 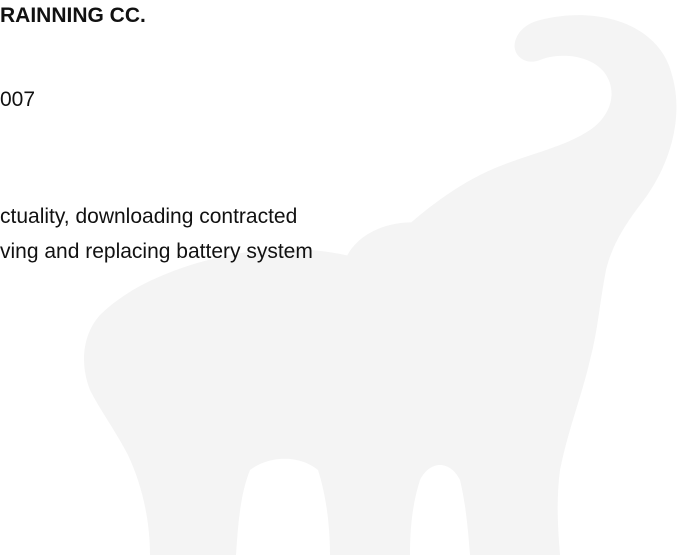 What do you see at coordinates (18, 99) in the screenshot?
I see `year-fragment: 007` at bounding box center [18, 99].